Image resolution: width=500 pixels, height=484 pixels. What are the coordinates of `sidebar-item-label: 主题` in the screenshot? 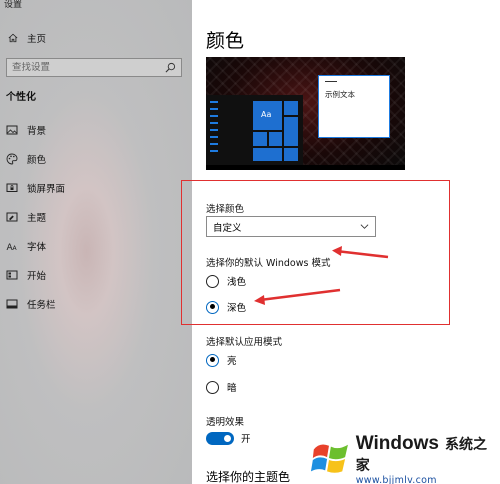 It's located at (37, 218).